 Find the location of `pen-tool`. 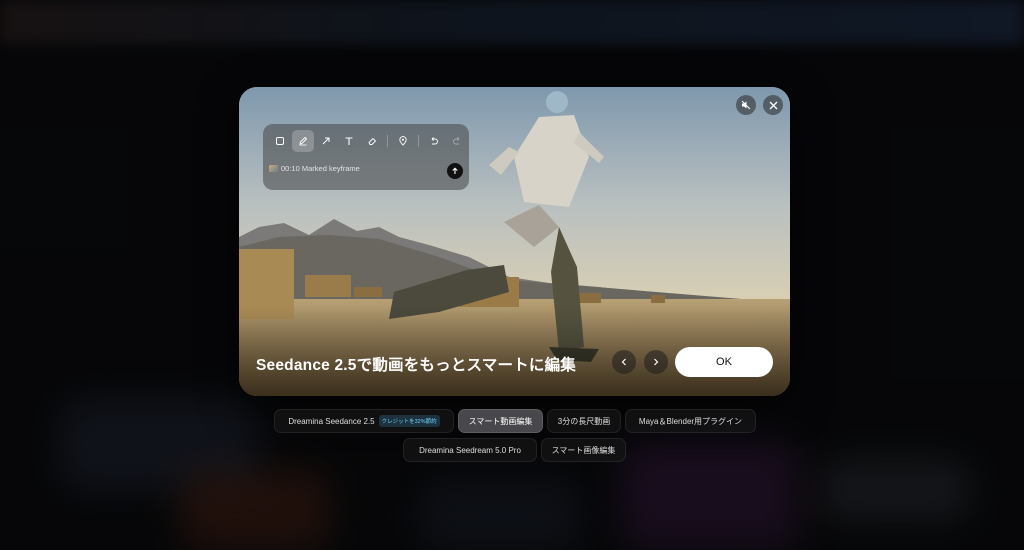

pen-tool is located at coordinates (303, 141).